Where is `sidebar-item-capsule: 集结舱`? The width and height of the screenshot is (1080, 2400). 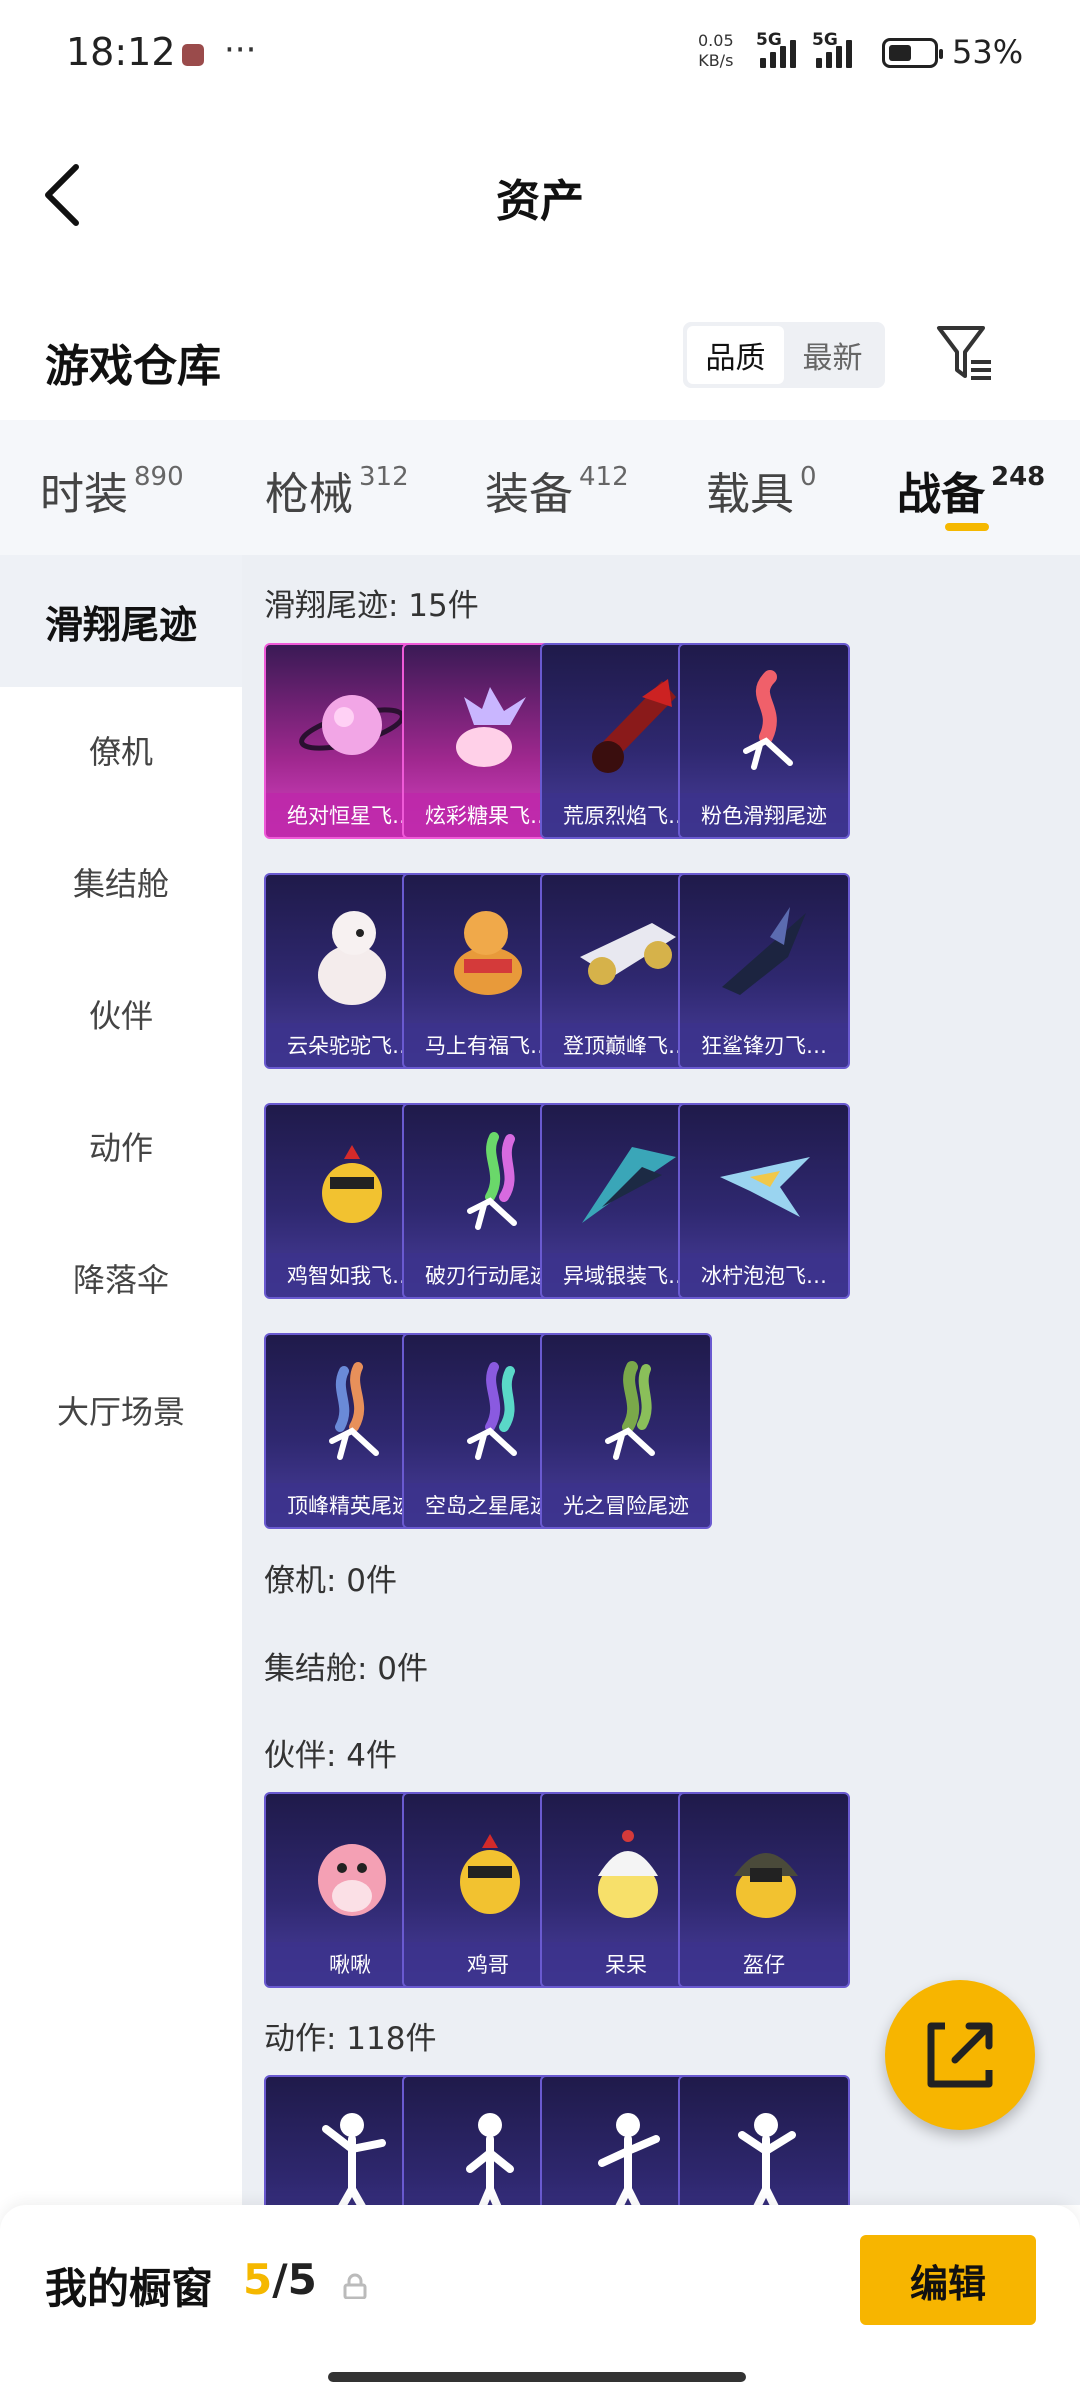
sidebar-item-capsule: 集结舱 is located at coordinates (121, 882).